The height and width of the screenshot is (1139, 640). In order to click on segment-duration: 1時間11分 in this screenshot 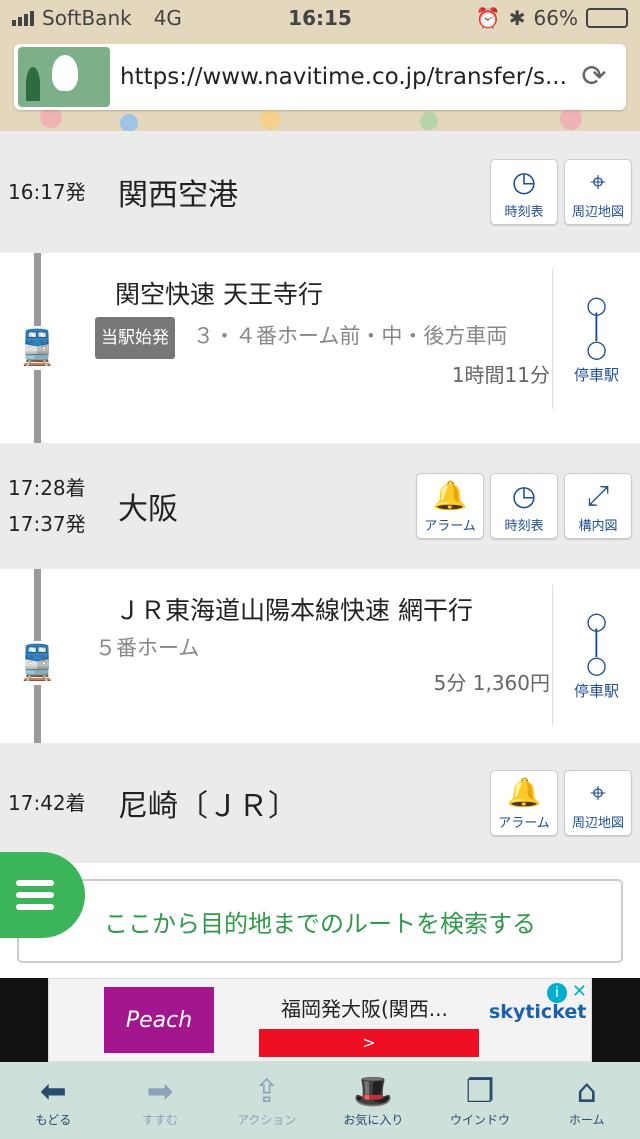, I will do `click(500, 375)`.